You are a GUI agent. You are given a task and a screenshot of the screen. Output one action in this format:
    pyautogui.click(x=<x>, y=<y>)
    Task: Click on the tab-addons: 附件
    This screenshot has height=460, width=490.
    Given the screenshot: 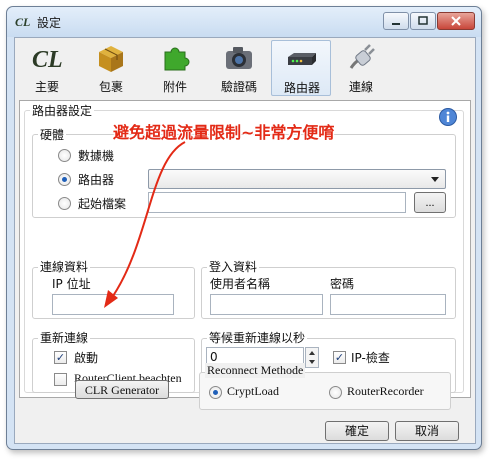 What is the action you would take?
    pyautogui.click(x=175, y=68)
    